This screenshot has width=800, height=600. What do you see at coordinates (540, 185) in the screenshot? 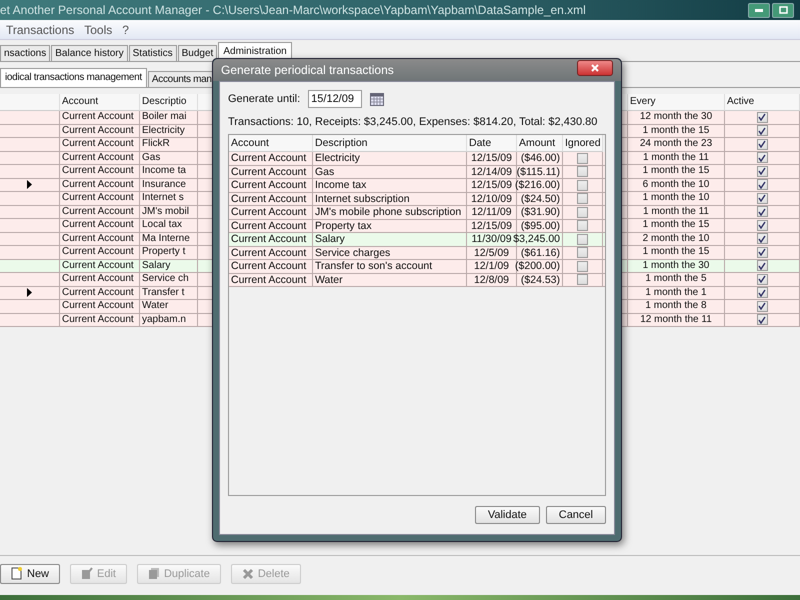
I see `table-cell: ($216.00)` at bounding box center [540, 185].